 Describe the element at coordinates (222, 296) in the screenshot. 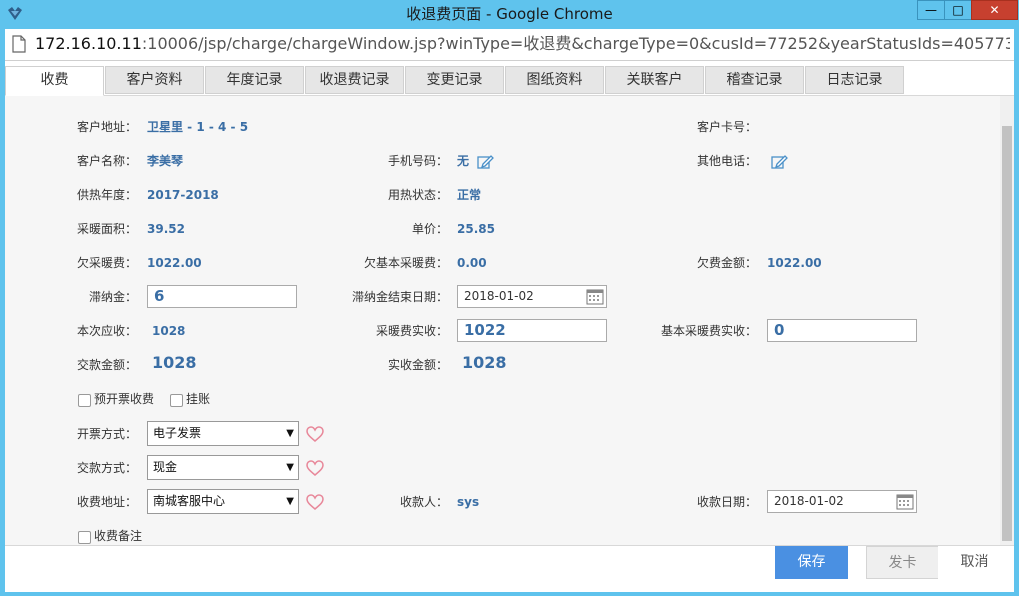

I see `late-fee-input: 6` at that location.